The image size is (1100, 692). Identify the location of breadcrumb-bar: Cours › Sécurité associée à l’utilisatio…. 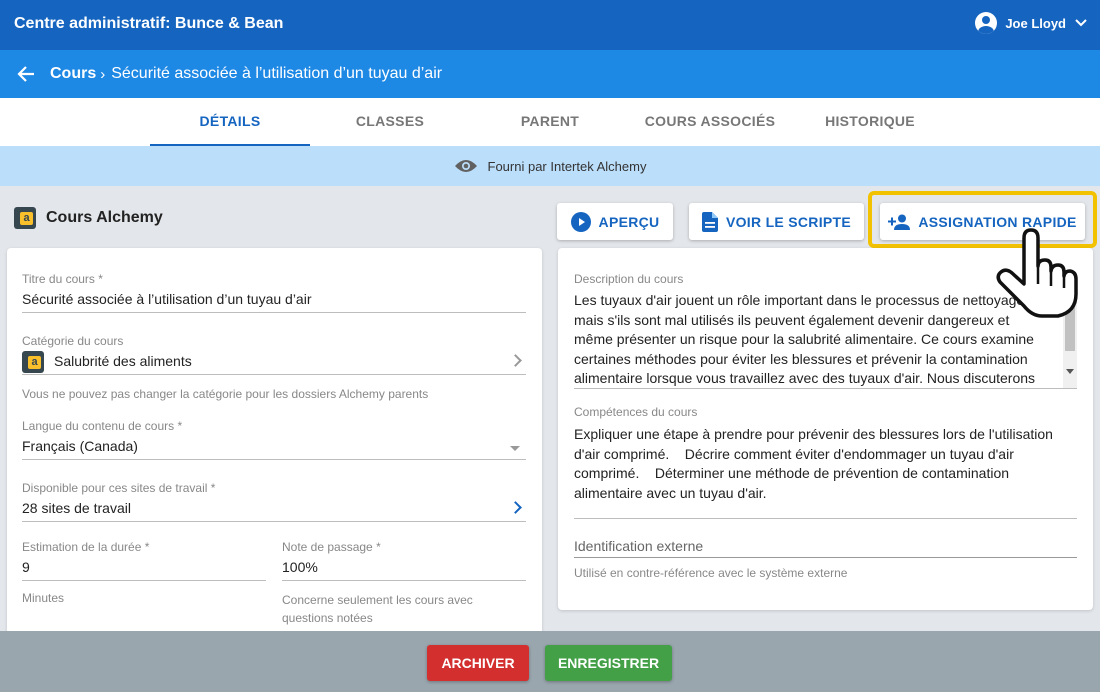
(550, 74).